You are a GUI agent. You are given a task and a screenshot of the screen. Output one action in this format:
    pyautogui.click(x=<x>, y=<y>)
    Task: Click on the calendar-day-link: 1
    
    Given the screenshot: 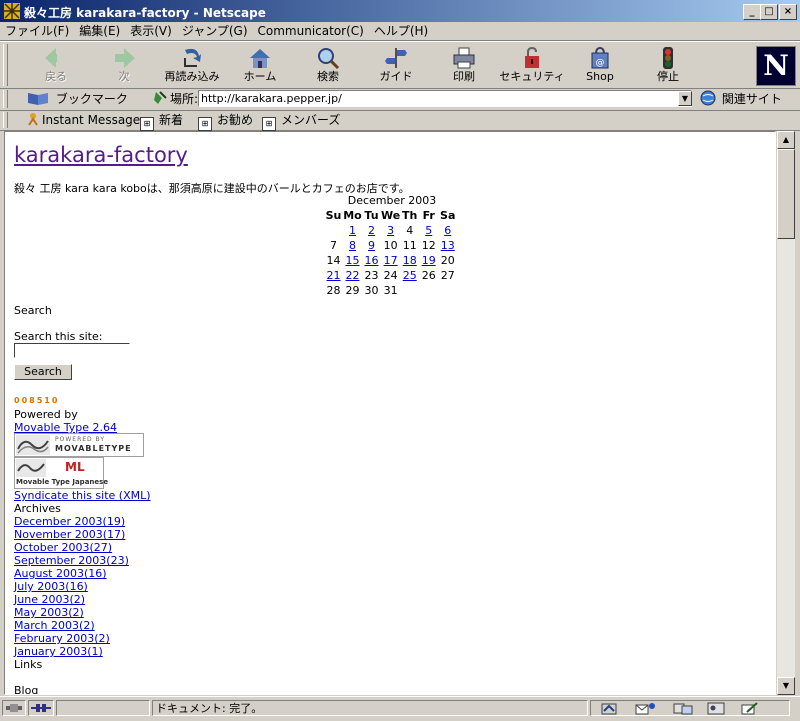 What is the action you would take?
    pyautogui.click(x=352, y=230)
    